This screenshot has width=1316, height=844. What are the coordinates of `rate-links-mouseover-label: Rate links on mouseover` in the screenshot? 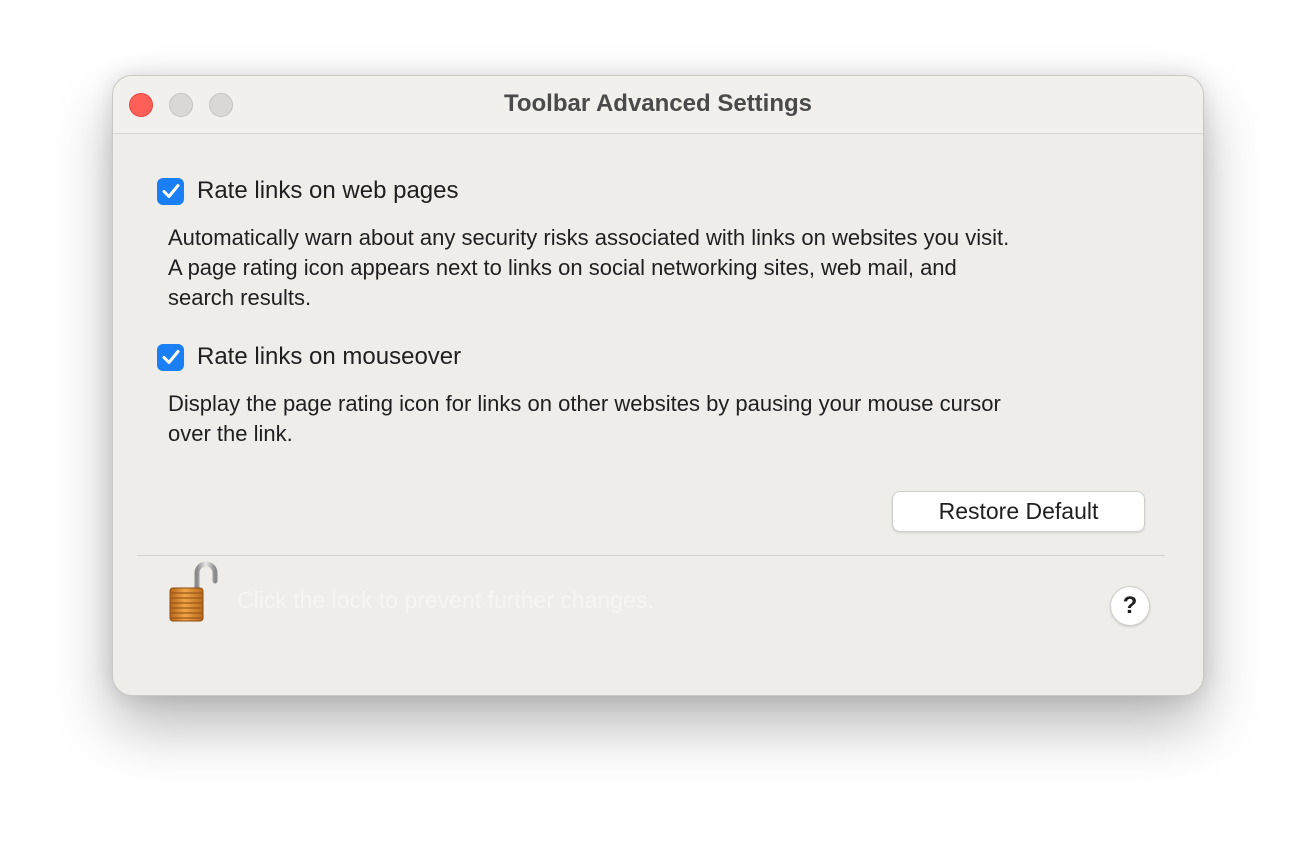 It's located at (329, 357).